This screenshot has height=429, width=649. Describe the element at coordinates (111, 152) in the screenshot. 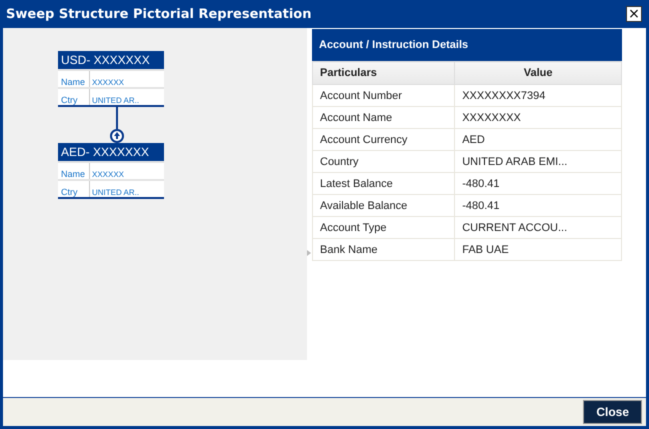

I see `node-header: AED- XXXXXXX` at that location.